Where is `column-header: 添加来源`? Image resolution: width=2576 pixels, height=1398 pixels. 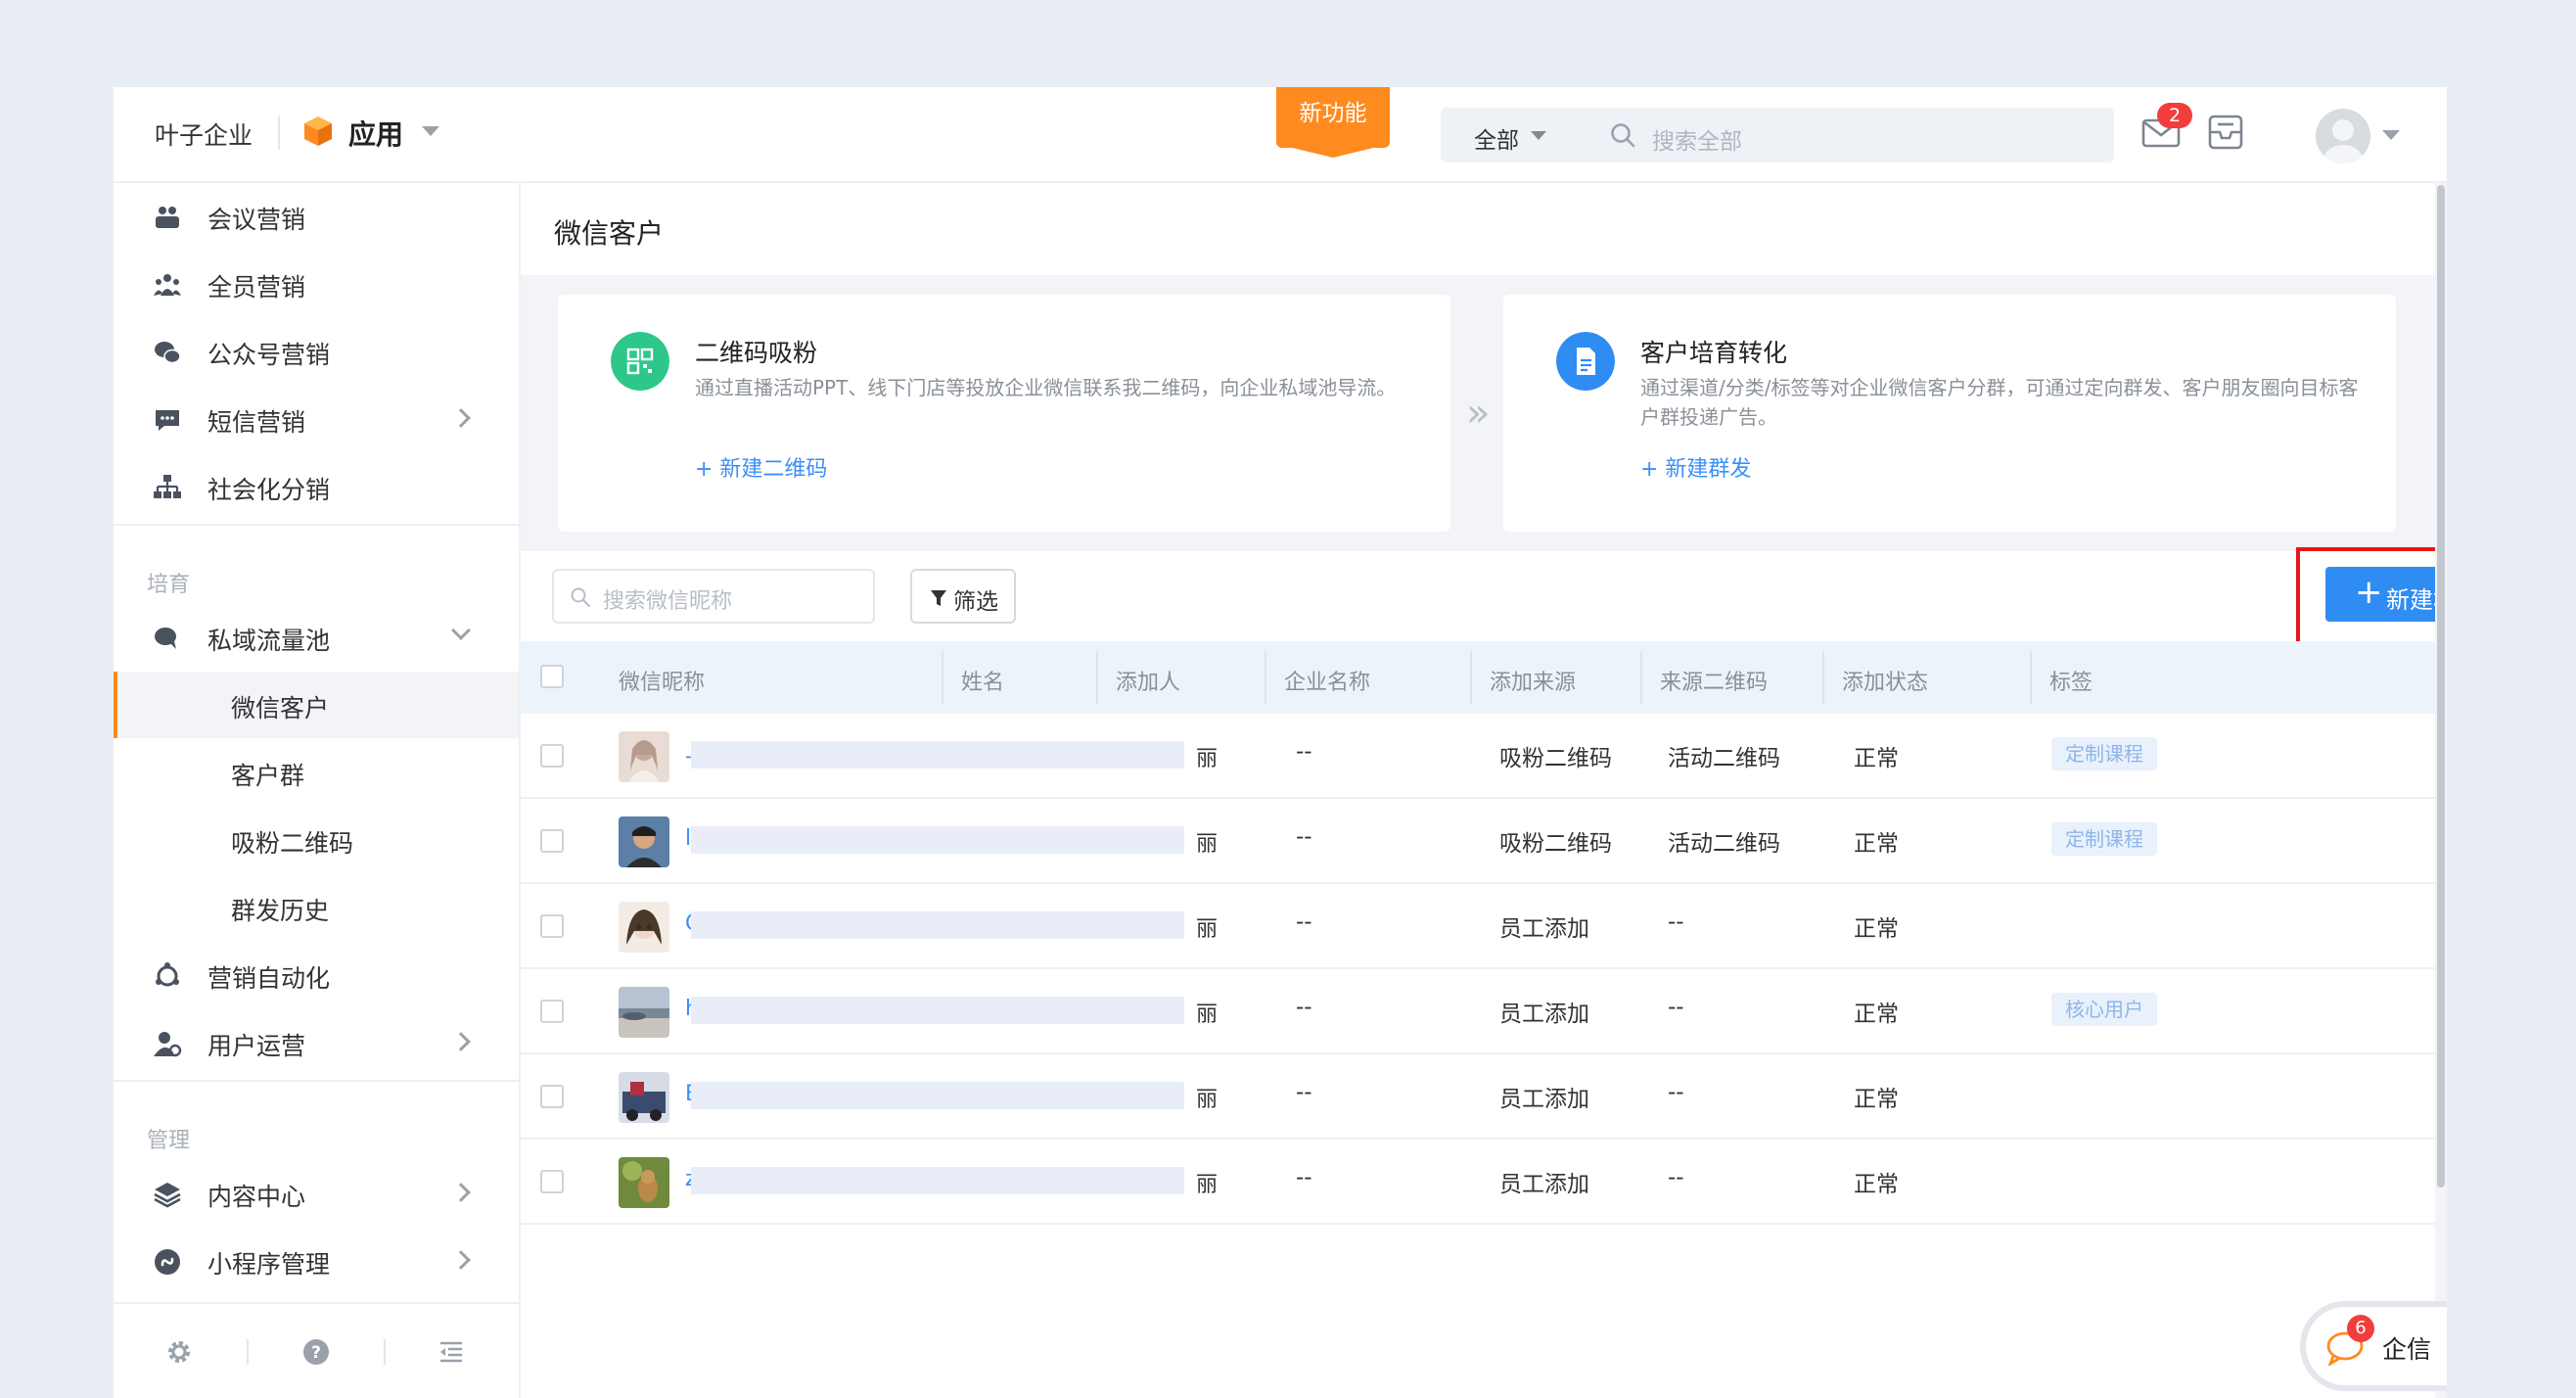 column-header: 添加来源 is located at coordinates (1533, 680).